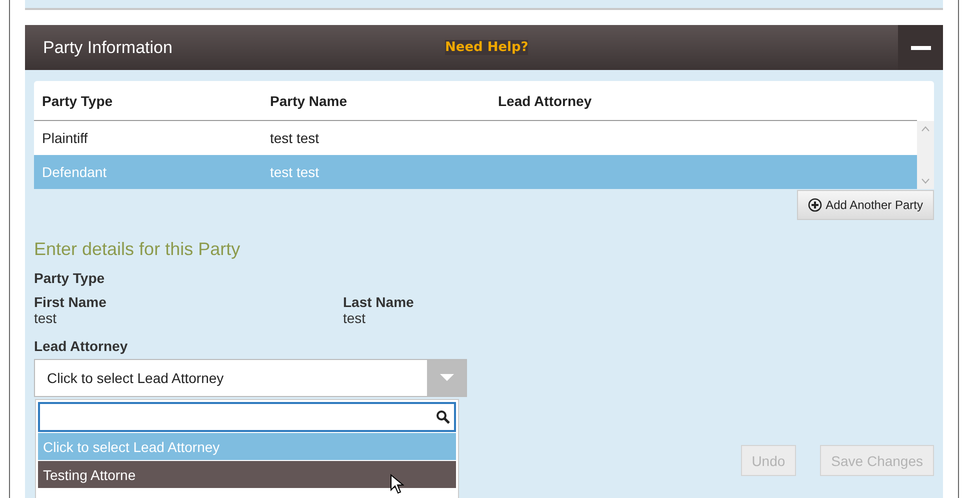 Image resolution: width=968 pixels, height=498 pixels. Describe the element at coordinates (65, 138) in the screenshot. I see `table-cell-text: Plaintiff` at that location.